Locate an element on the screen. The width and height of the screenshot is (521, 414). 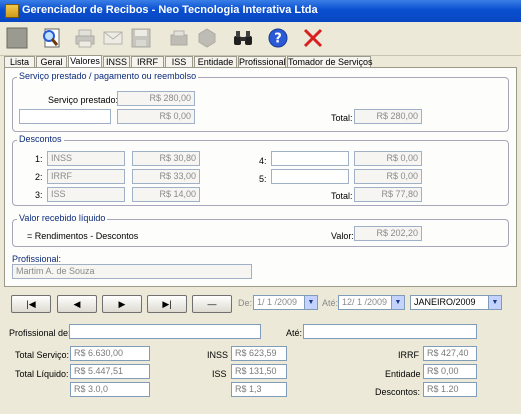
app-icon is located at coordinates (12, 11).